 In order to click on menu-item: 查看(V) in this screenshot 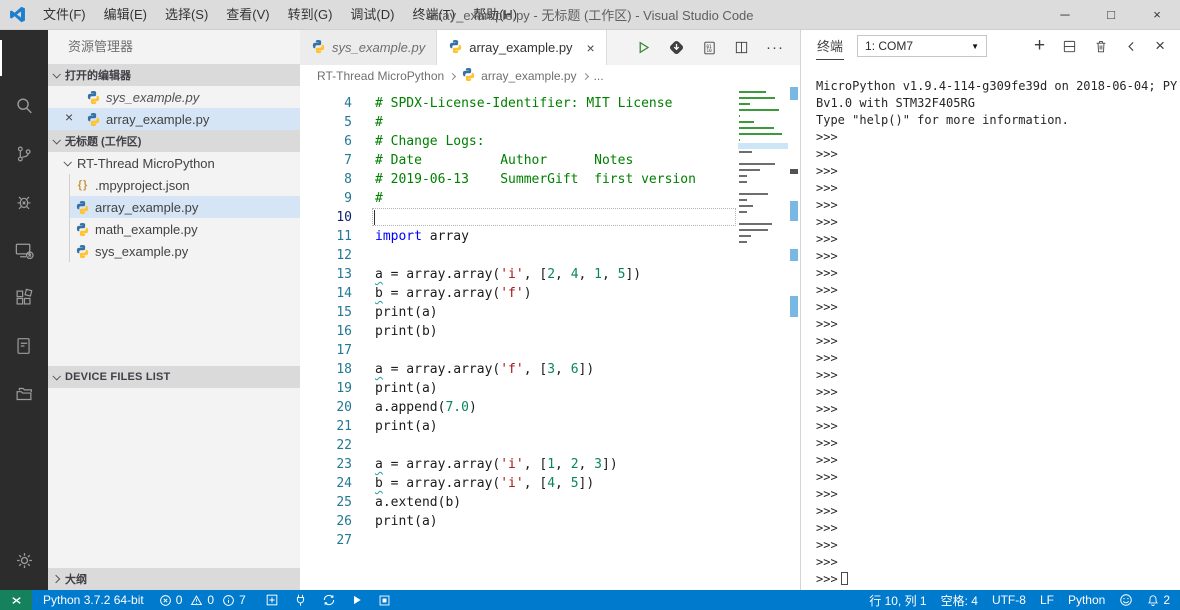, I will do `click(247, 15)`.